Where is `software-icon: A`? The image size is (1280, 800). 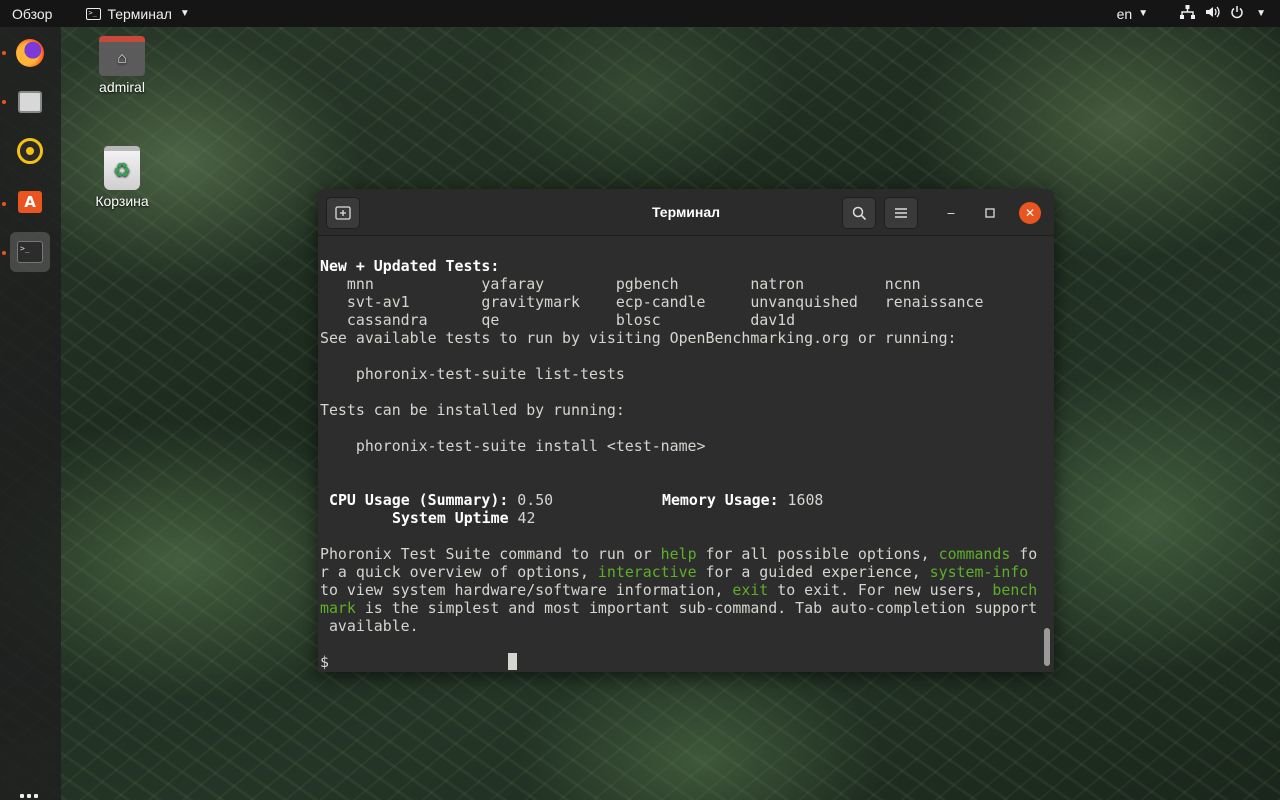 software-icon: A is located at coordinates (30, 202).